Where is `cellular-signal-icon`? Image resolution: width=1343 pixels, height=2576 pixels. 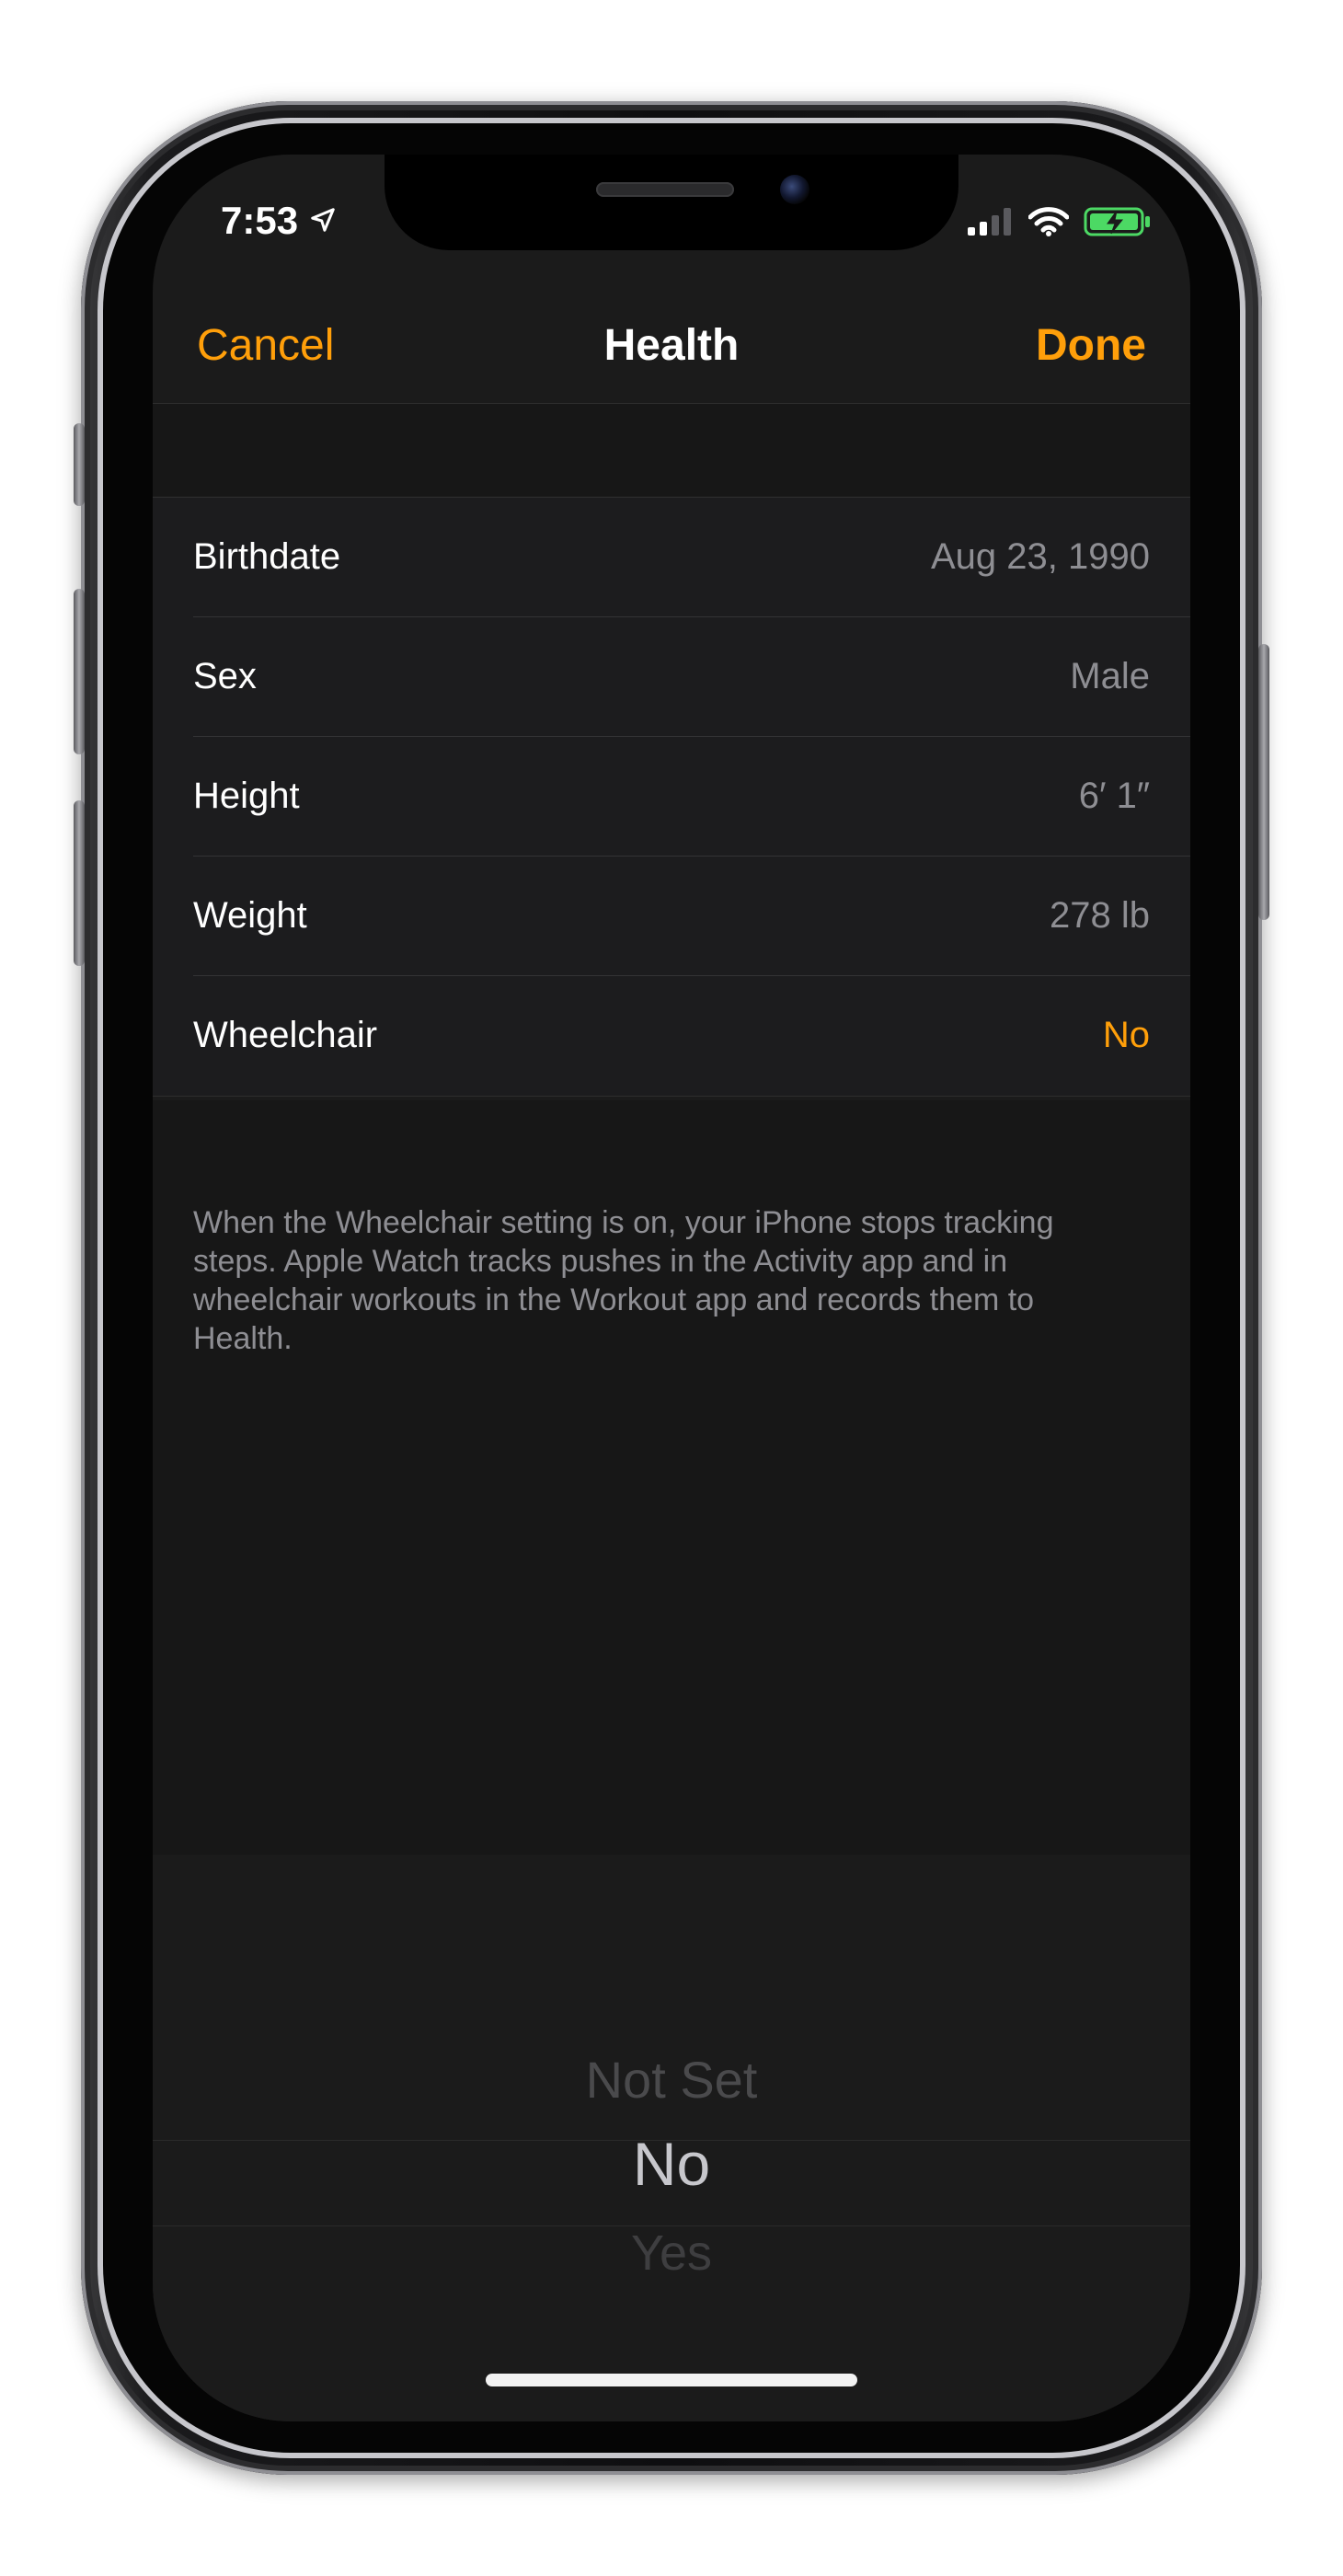
cellular-signal-icon is located at coordinates (991, 224).